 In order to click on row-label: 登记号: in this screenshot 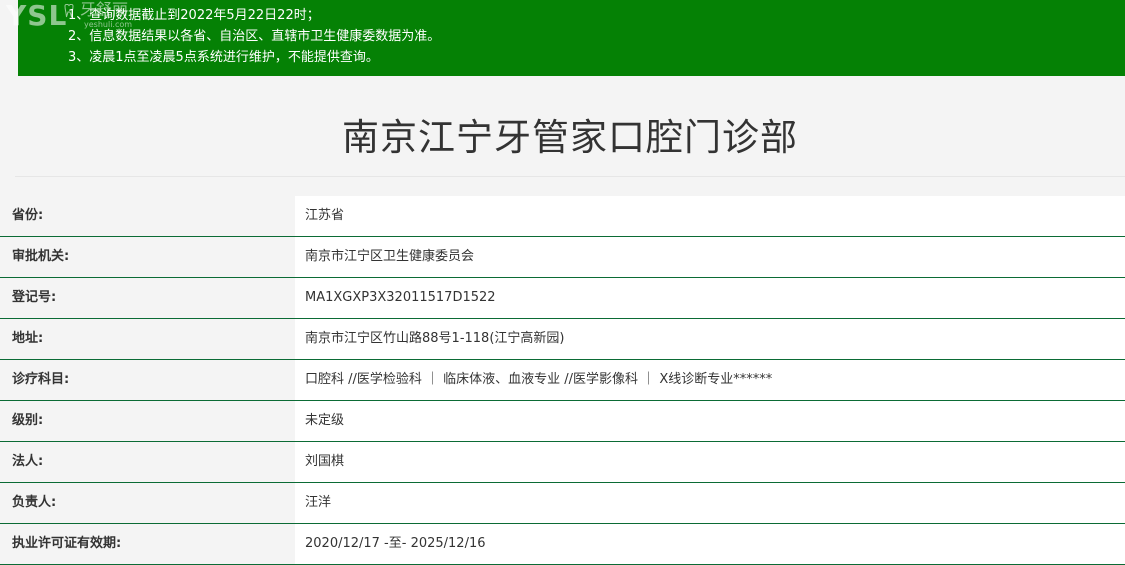, I will do `click(147, 298)`.